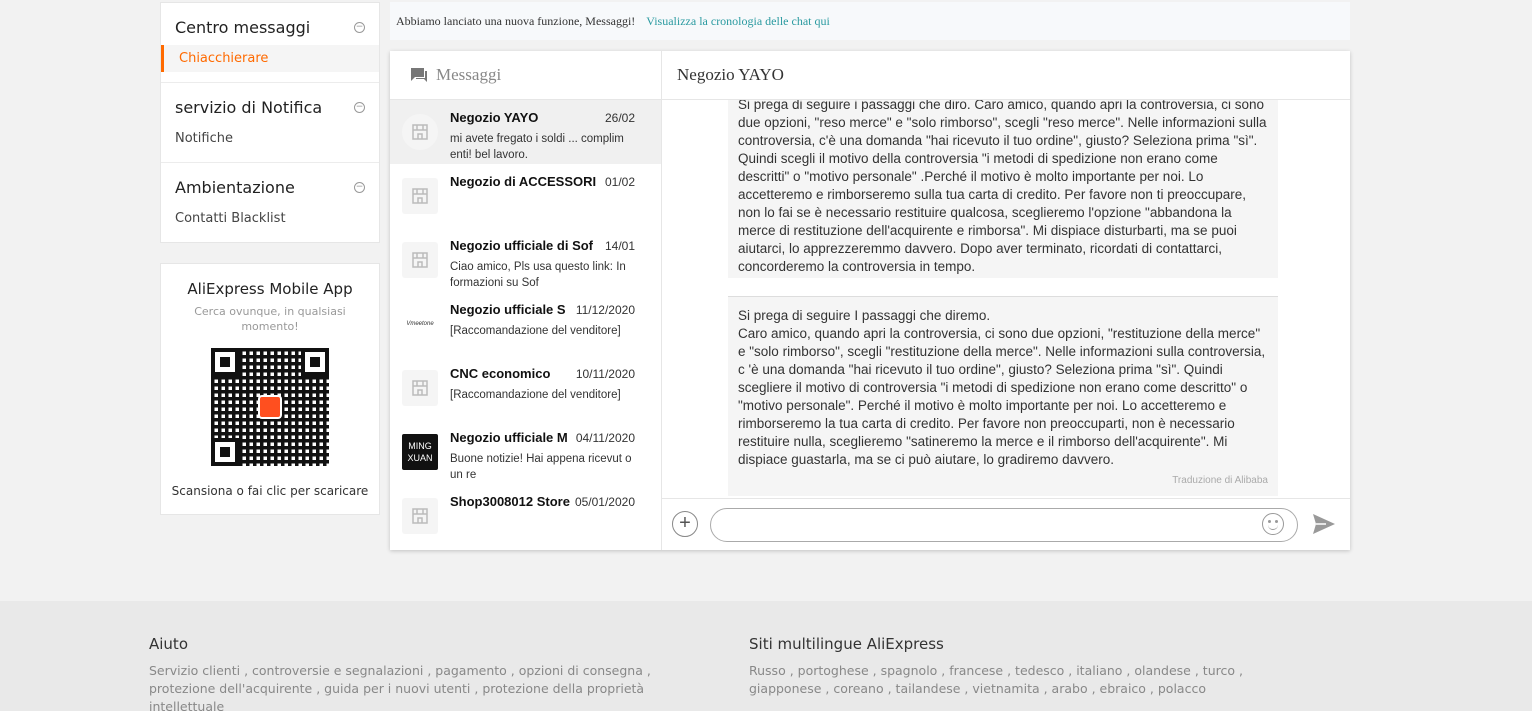 Image resolution: width=1532 pixels, height=711 pixels. Describe the element at coordinates (1324, 524) in the screenshot. I see `send-icon` at that location.